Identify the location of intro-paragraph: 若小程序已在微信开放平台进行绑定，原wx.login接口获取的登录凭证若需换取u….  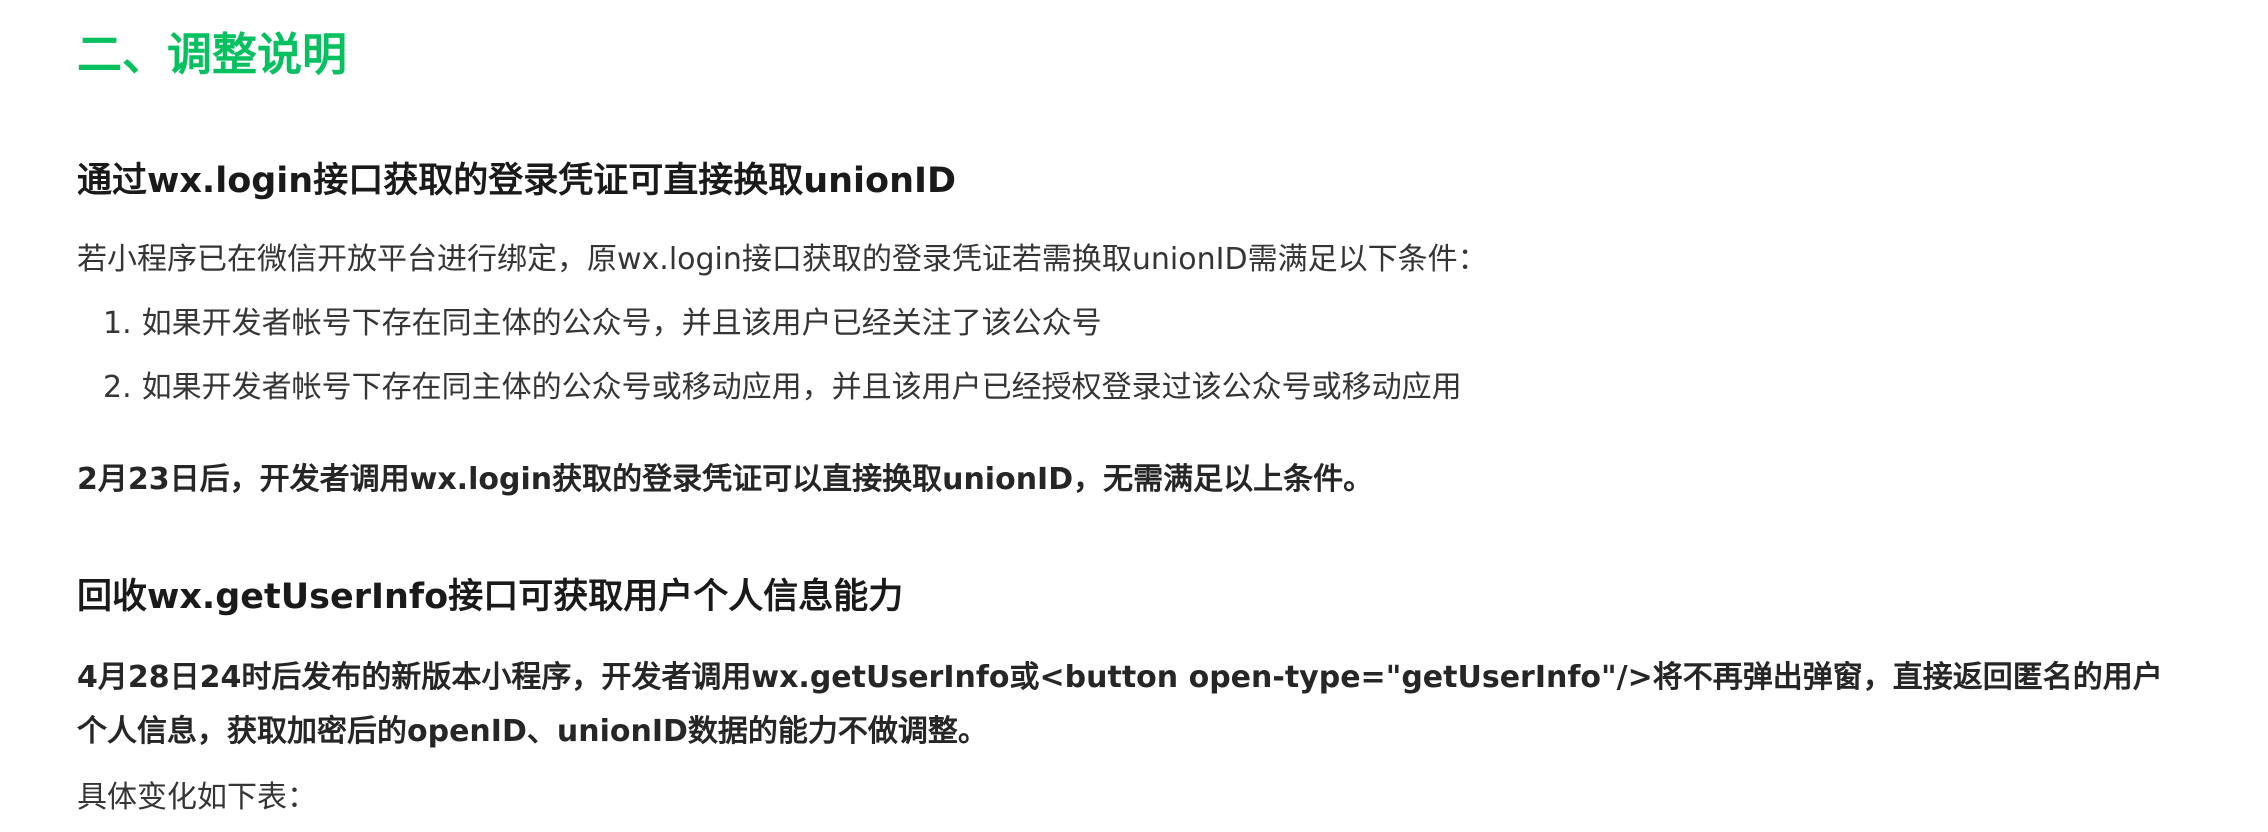
(782, 259).